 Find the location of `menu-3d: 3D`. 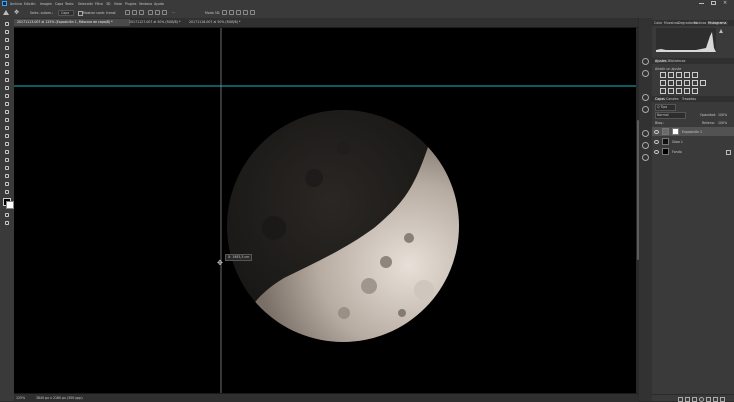

menu-3d: 3D is located at coordinates (108, 4).